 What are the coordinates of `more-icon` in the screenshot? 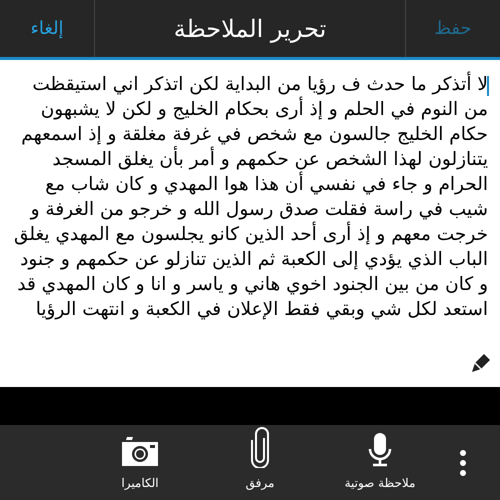 It's located at (463, 463).